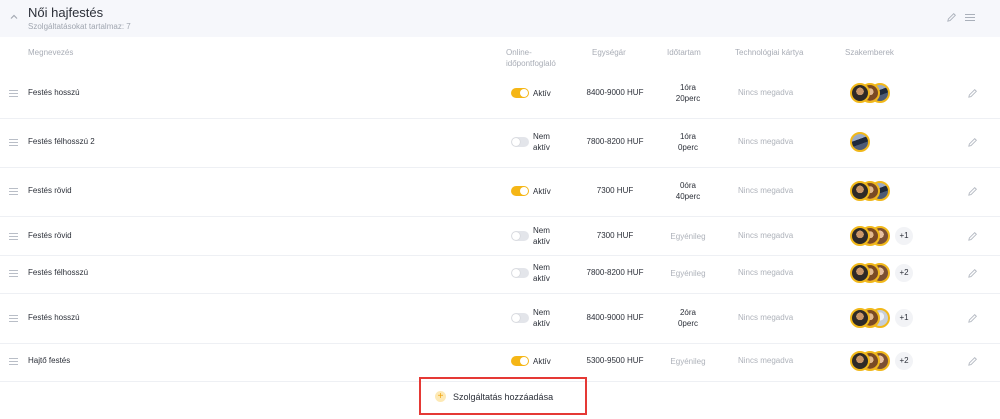 This screenshot has width=1000, height=419. I want to click on plus-icon: +, so click(440, 396).